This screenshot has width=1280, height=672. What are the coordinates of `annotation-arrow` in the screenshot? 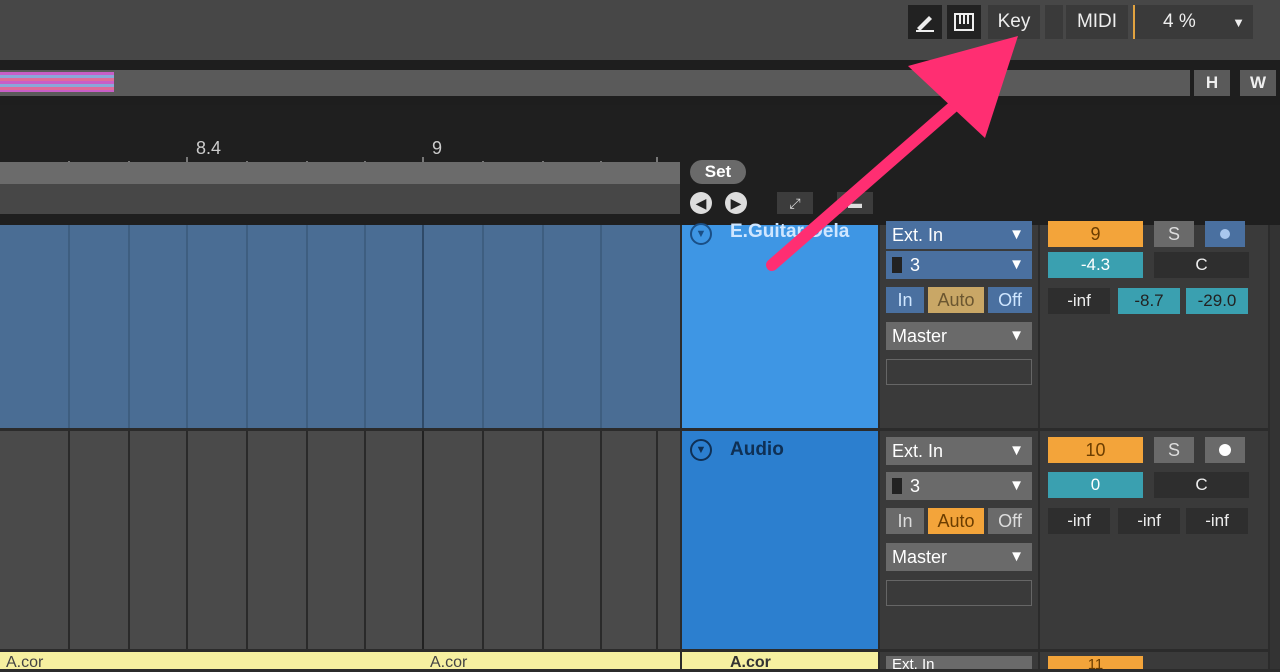 It's located at (892, 153).